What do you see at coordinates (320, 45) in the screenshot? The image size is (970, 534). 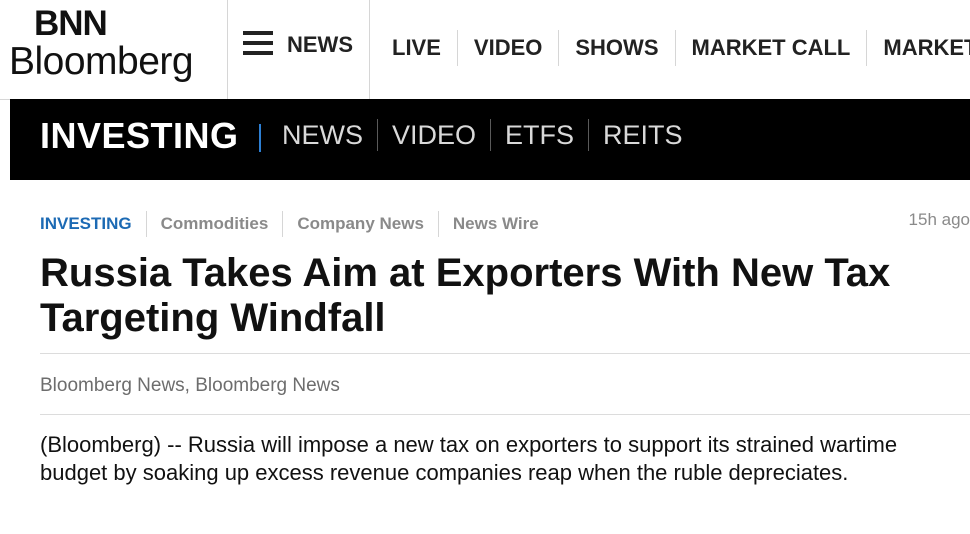 I see `menu-news-label: NEWS` at bounding box center [320, 45].